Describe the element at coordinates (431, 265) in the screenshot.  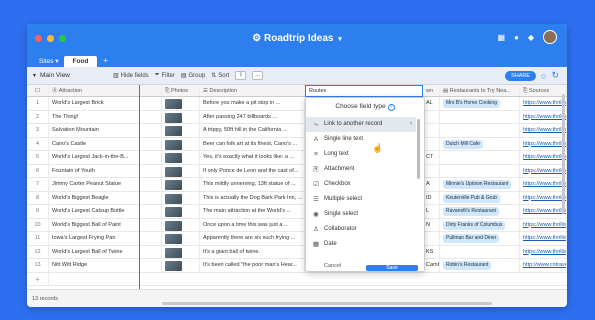
I see `town-cell: Cambria, CA` at that location.